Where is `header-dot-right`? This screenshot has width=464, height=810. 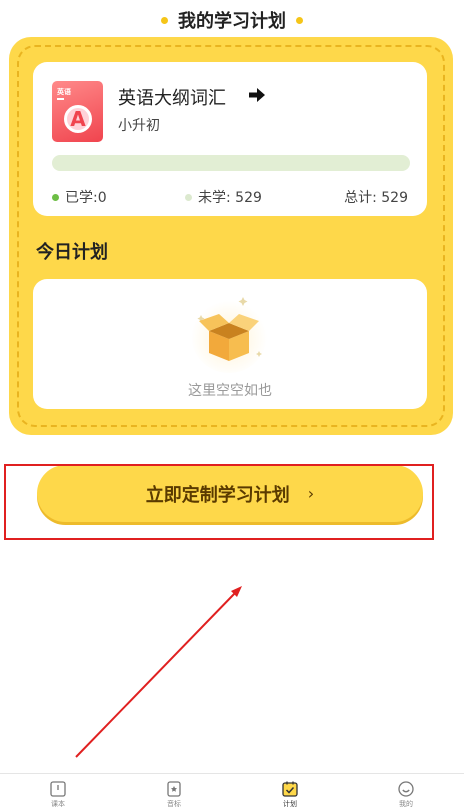
header-dot-right is located at coordinates (299, 20).